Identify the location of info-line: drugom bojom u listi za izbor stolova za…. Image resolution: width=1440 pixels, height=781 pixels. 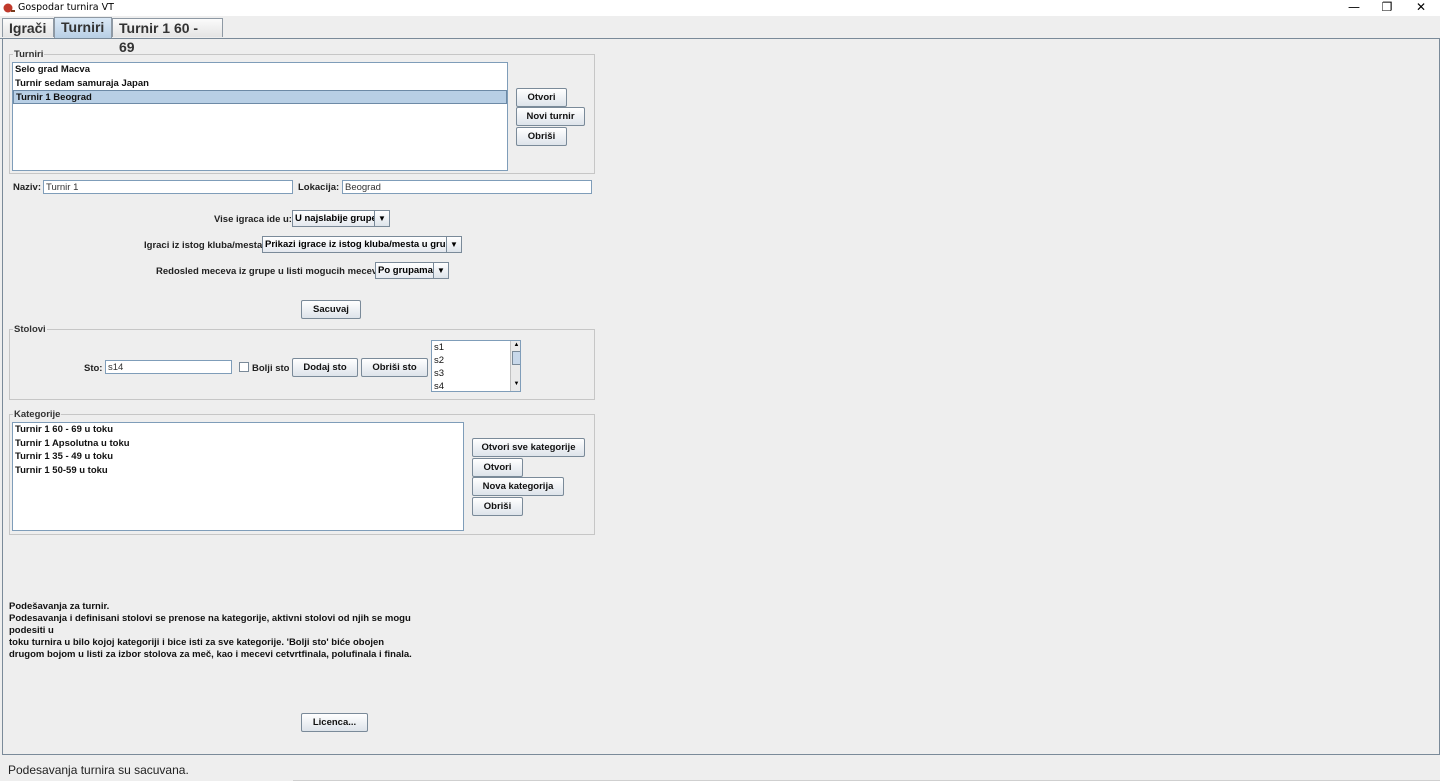
(210, 654).